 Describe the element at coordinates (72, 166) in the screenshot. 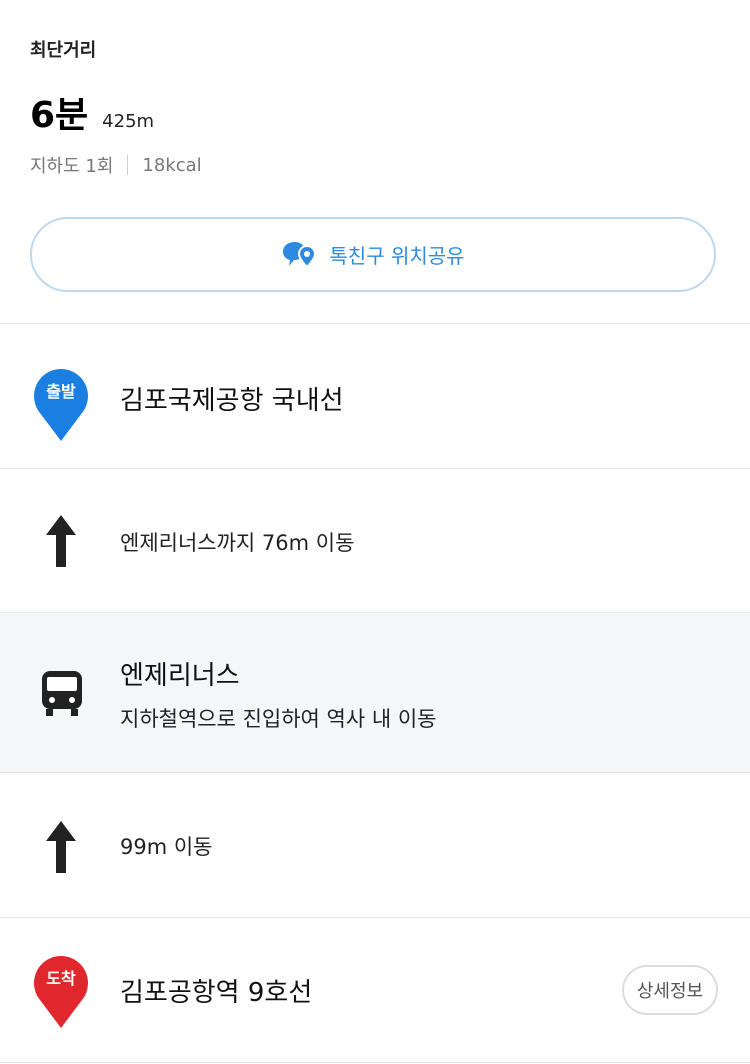

I see `underpass-count: 지하도 1회` at that location.